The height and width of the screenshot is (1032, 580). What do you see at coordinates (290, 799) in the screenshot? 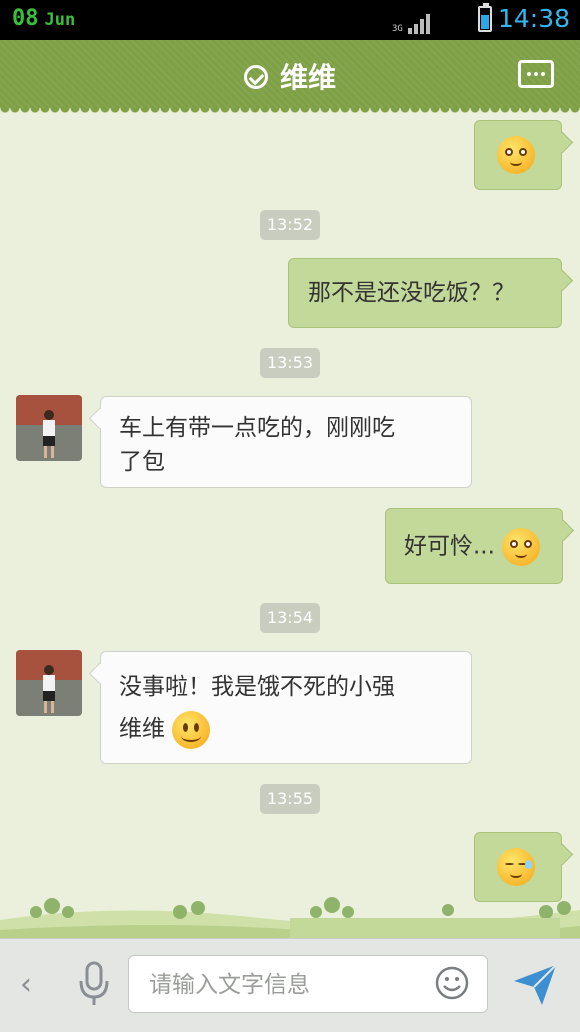
I see `timestamp: 13:55` at bounding box center [290, 799].